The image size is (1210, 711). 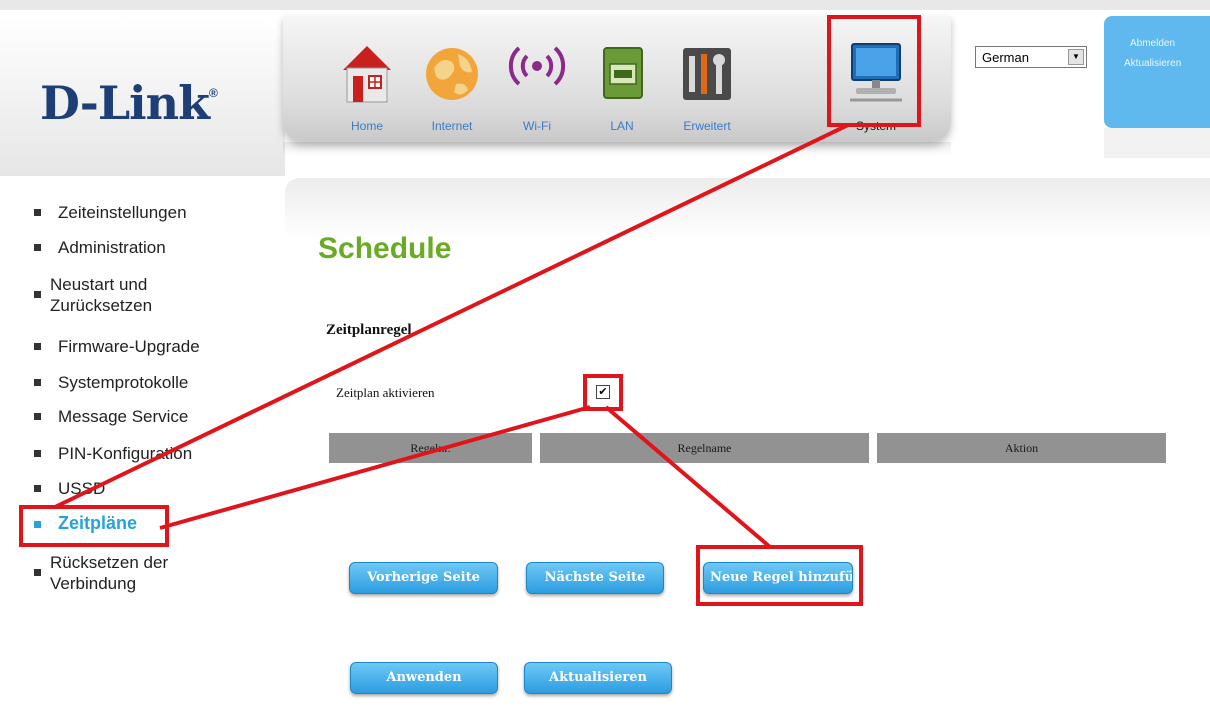 What do you see at coordinates (623, 73) in the screenshot?
I see `lan-port-icon` at bounding box center [623, 73].